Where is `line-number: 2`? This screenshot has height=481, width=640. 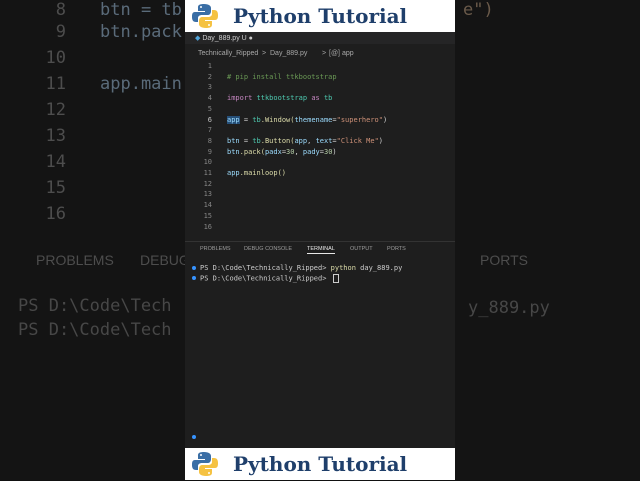
line-number: 2 is located at coordinates (209, 76).